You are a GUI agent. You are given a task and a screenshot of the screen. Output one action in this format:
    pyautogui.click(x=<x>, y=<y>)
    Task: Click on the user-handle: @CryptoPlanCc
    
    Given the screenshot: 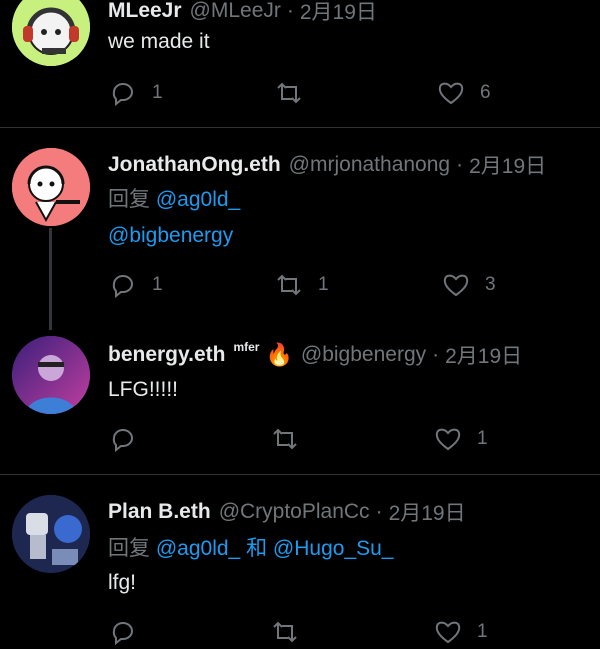 What is the action you would take?
    pyautogui.click(x=294, y=512)
    